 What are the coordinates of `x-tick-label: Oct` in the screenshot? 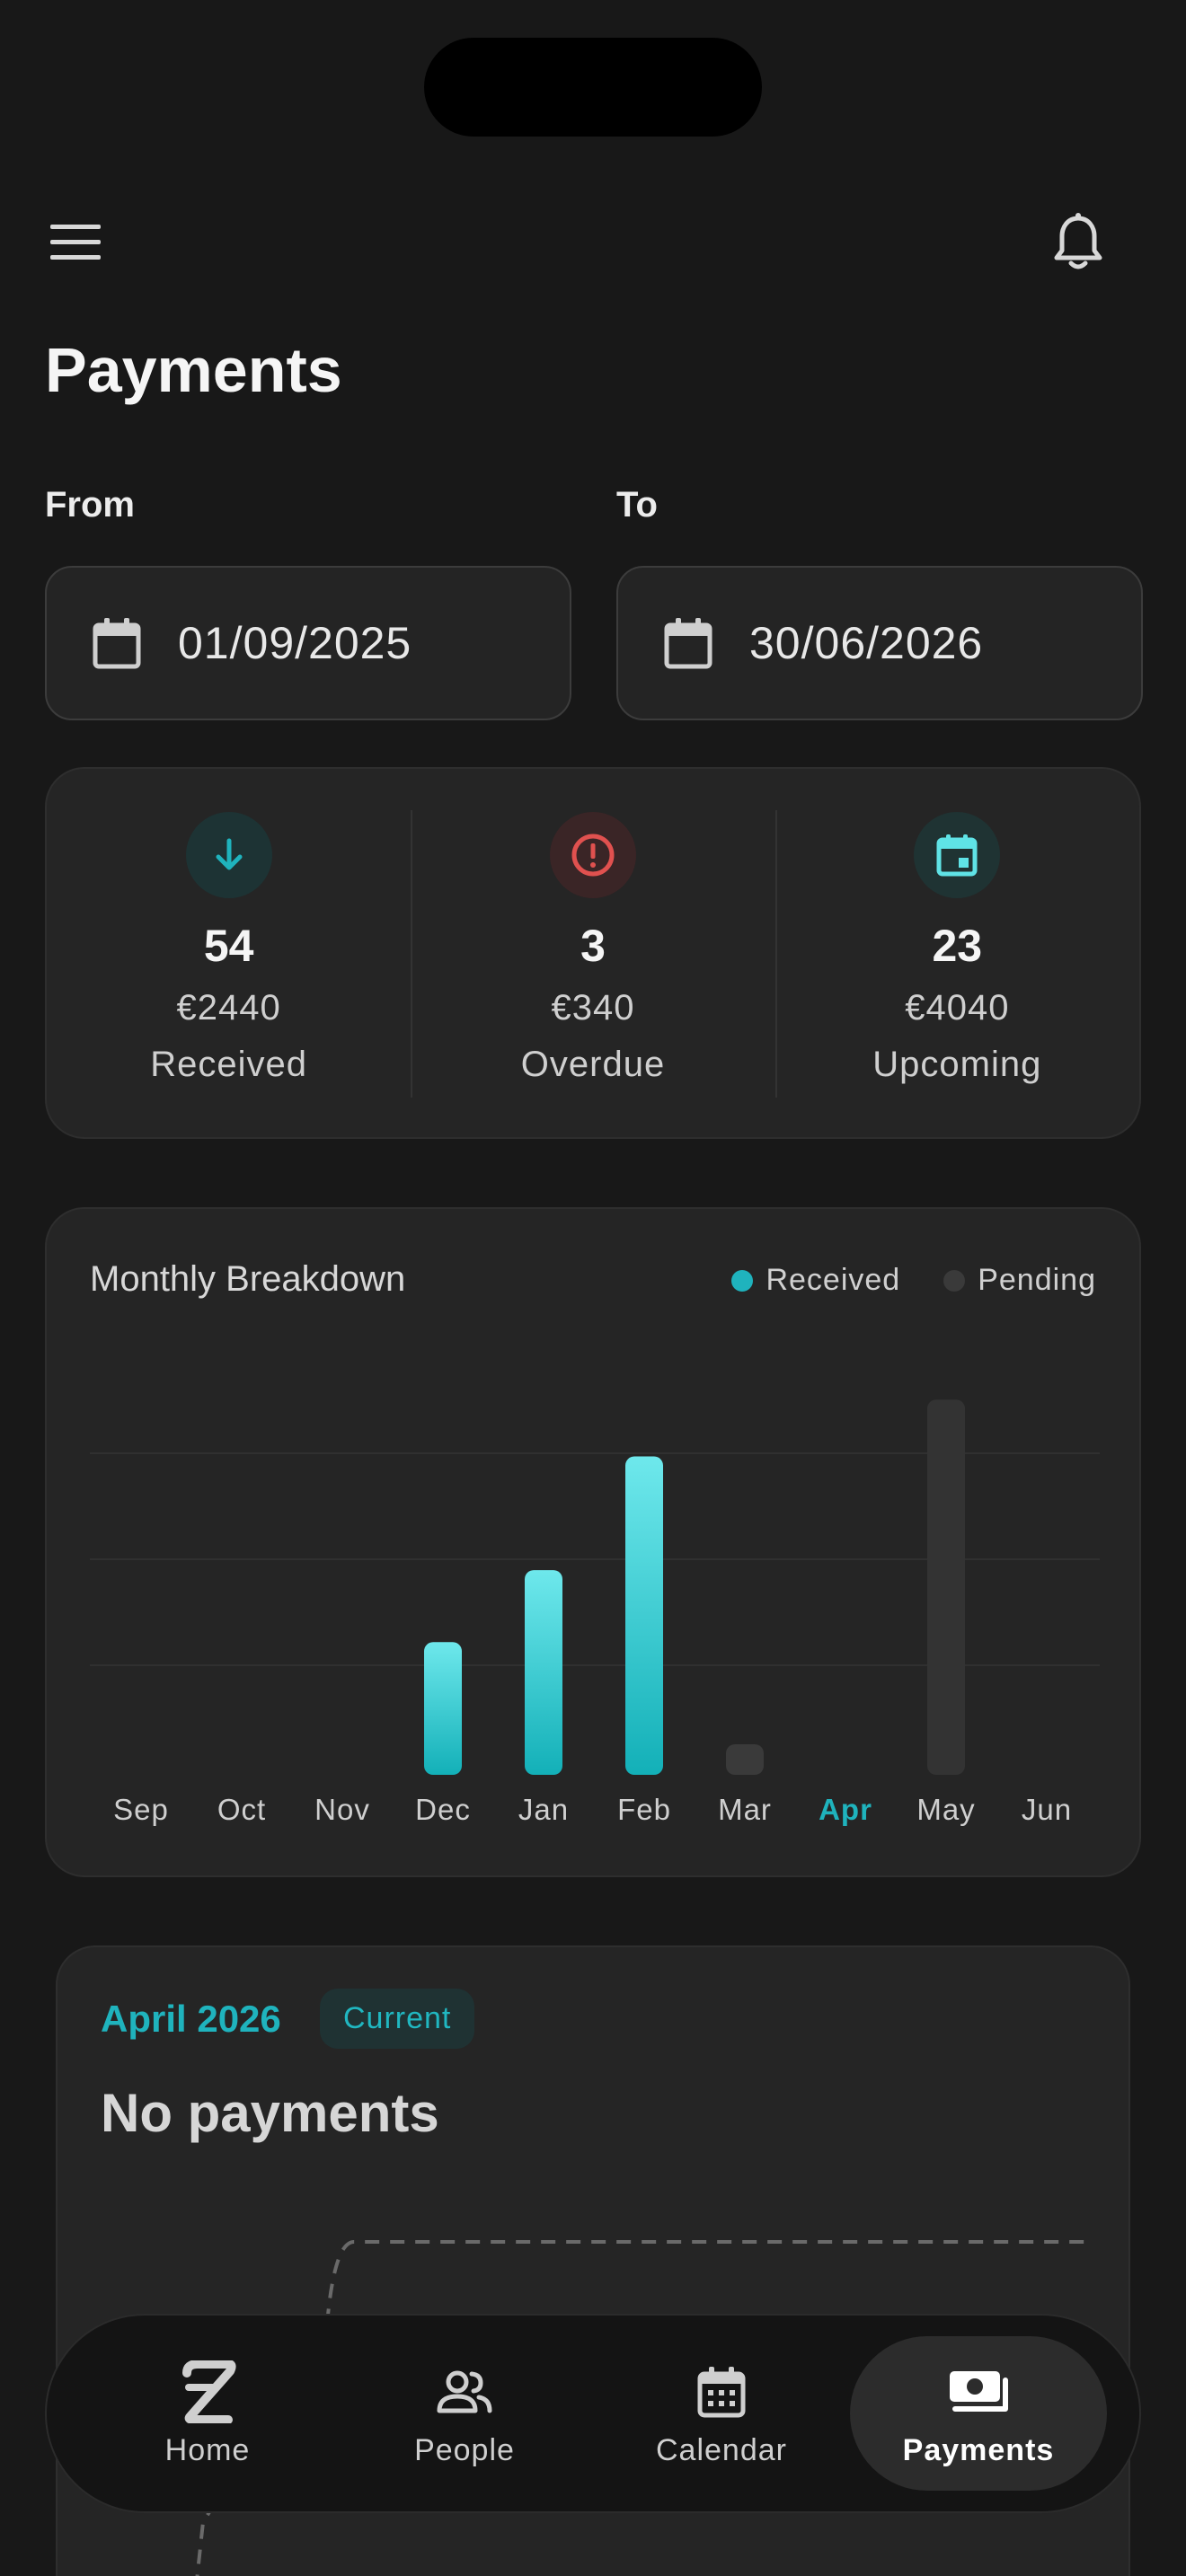 It's located at (241, 1809).